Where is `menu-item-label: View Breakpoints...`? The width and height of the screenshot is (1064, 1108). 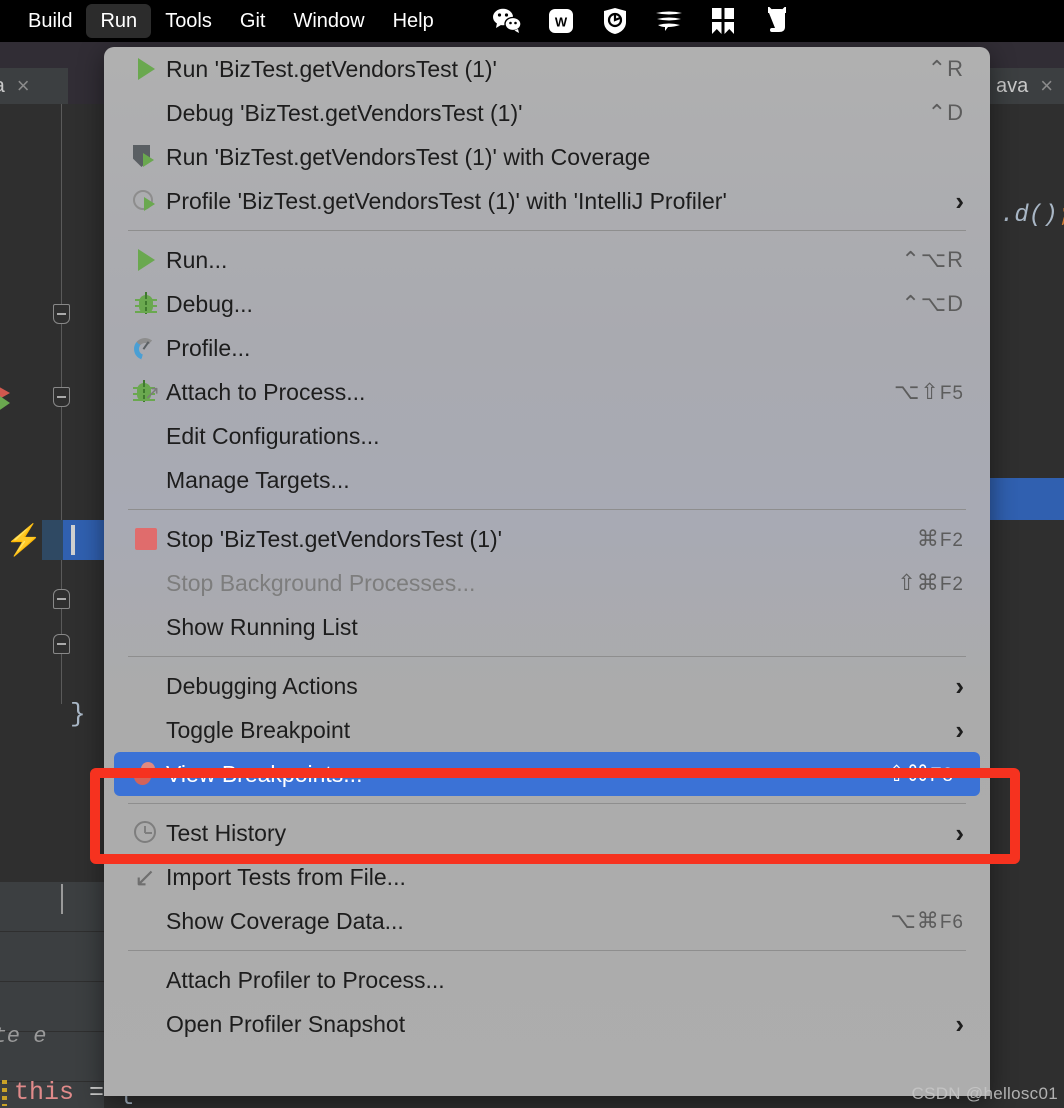
menu-item-label: View Breakpoints... is located at coordinates (264, 773).